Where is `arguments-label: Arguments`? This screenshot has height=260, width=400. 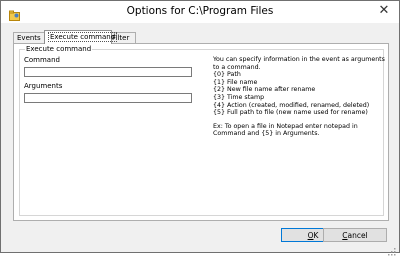 arguments-label: Arguments is located at coordinates (43, 86).